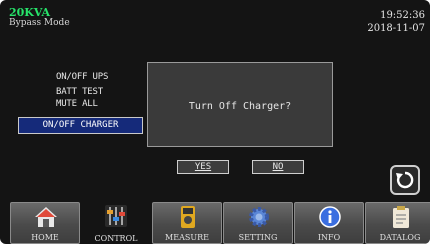 The width and height of the screenshot is (430, 244). I want to click on no-button: NO, so click(278, 167).